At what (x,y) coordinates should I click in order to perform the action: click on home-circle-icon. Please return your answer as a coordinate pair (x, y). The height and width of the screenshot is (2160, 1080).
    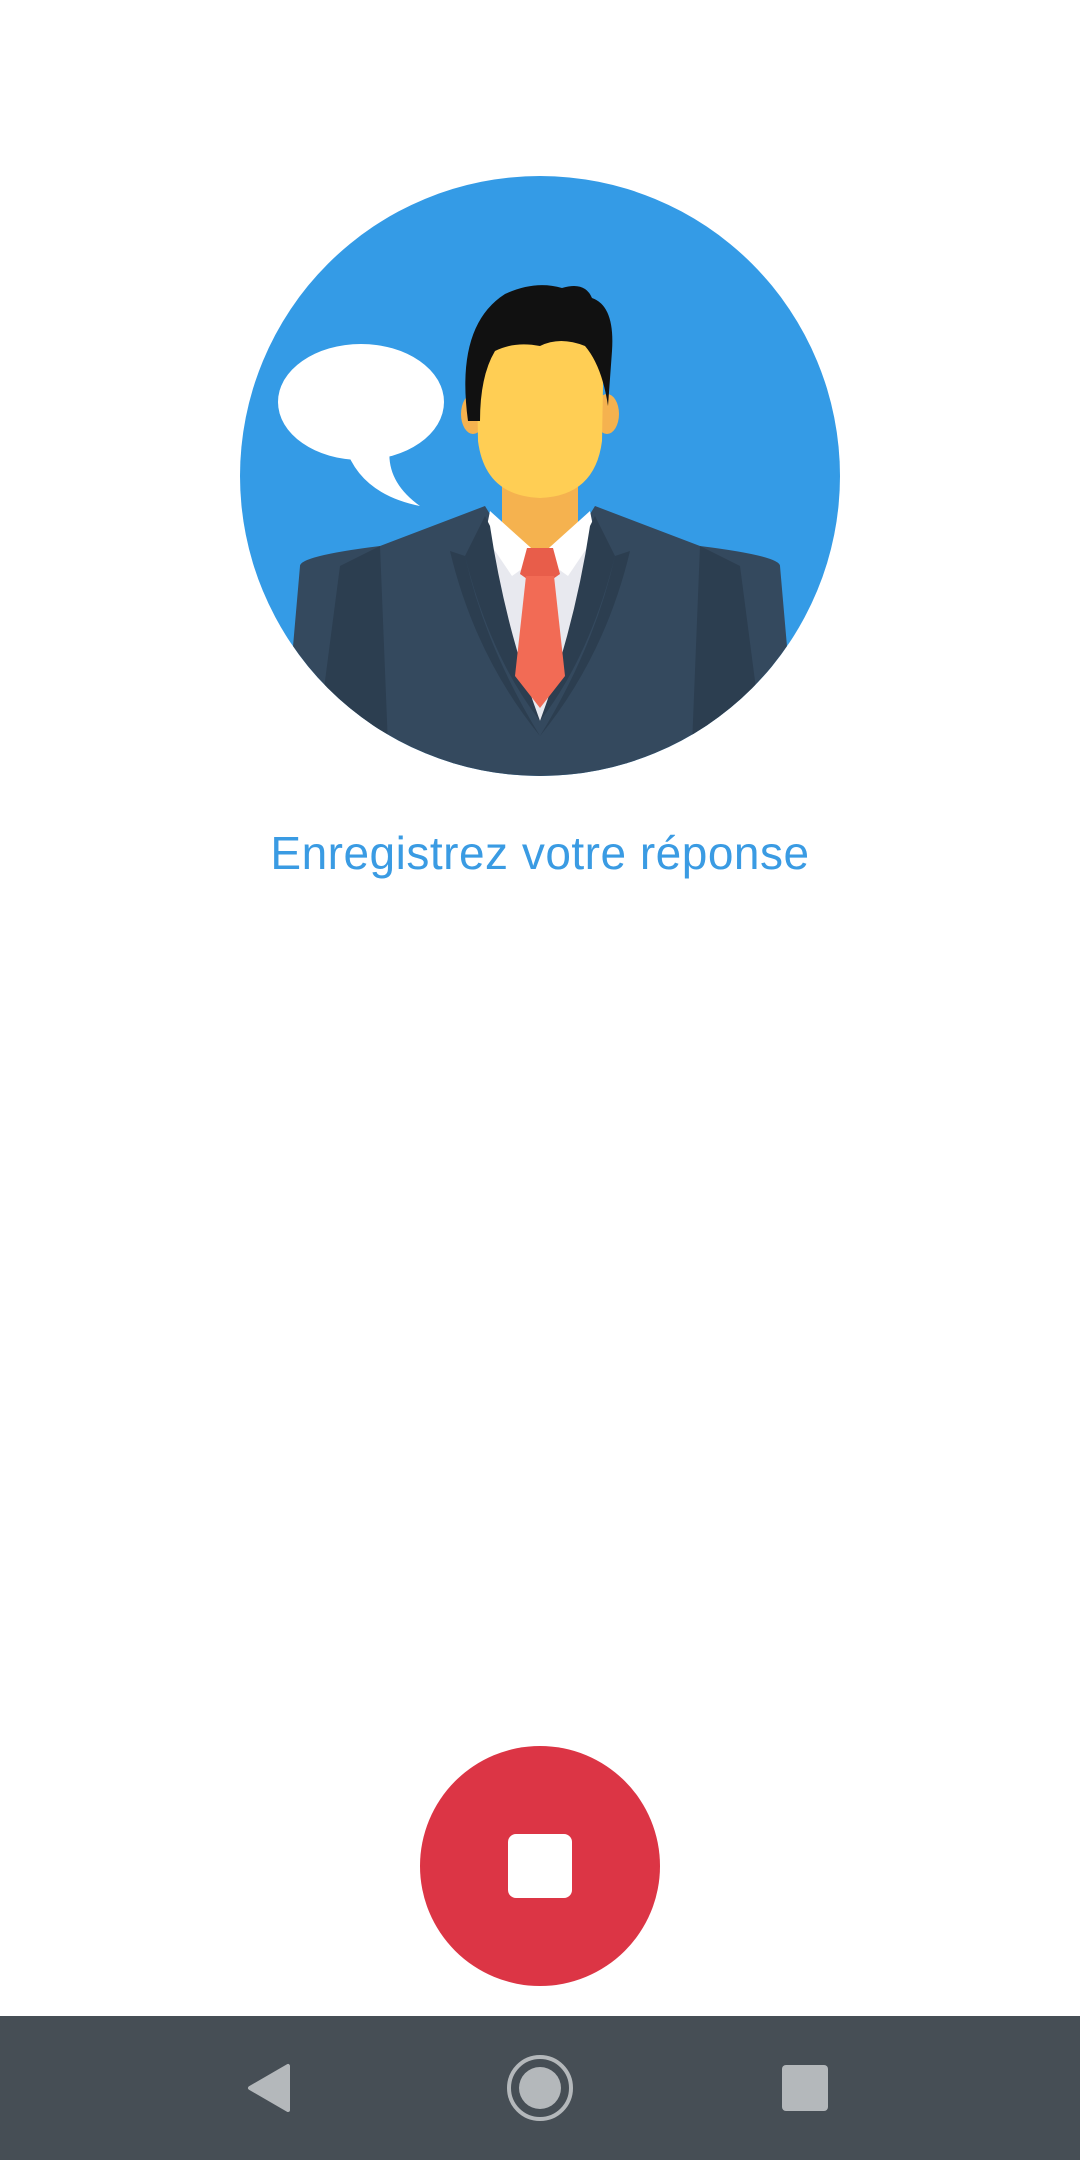
    Looking at the image, I should click on (540, 2088).